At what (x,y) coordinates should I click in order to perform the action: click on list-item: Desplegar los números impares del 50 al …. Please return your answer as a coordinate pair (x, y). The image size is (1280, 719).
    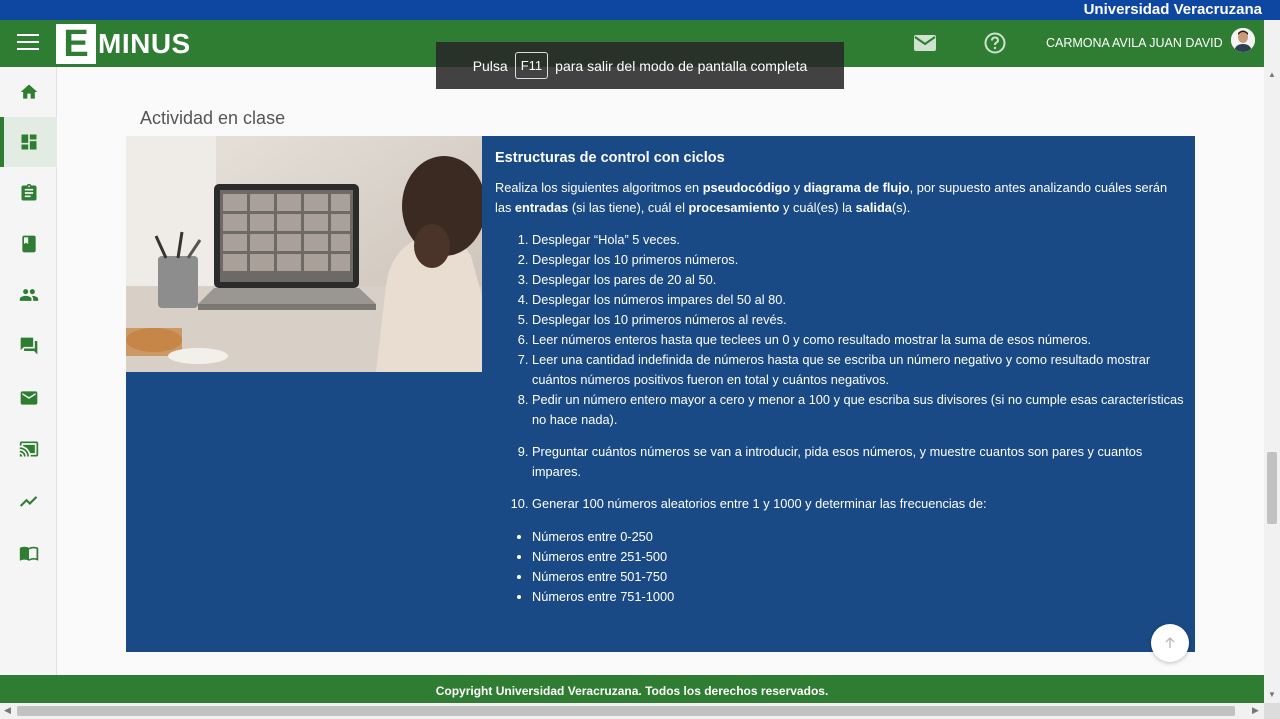
    Looking at the image, I should click on (858, 300).